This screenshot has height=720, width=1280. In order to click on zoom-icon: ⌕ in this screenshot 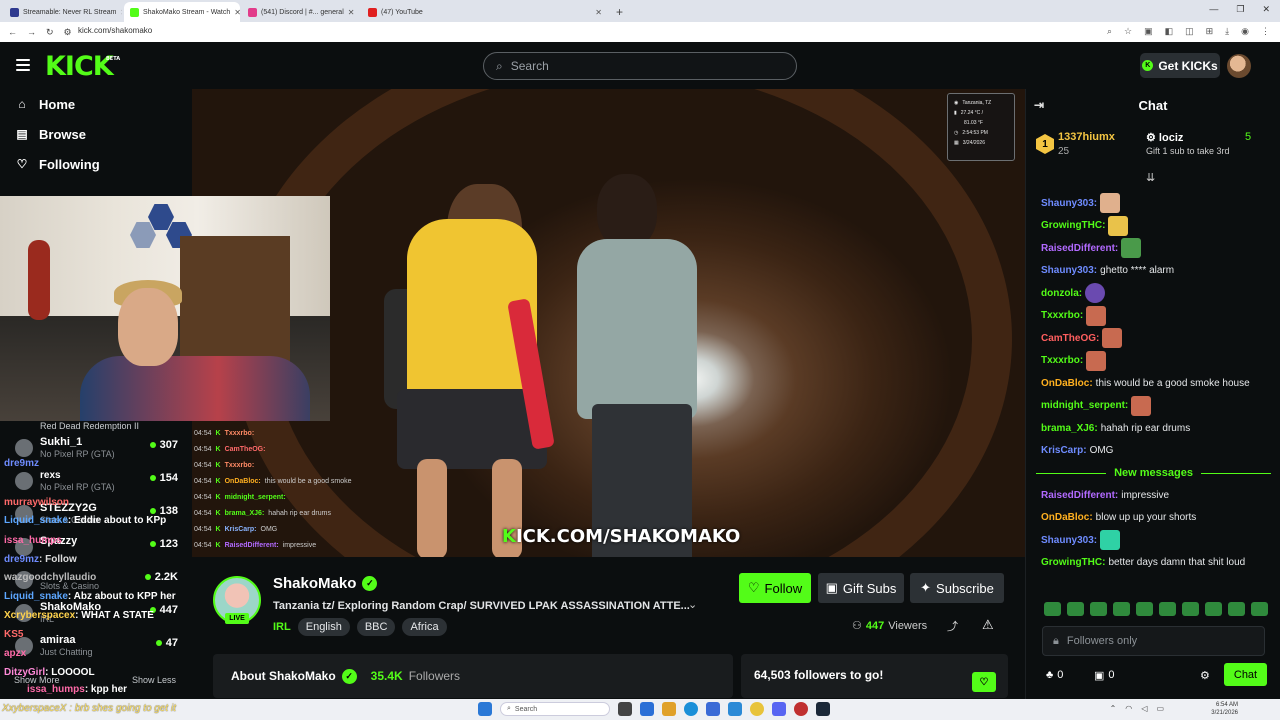, I will do `click(1109, 31)`.